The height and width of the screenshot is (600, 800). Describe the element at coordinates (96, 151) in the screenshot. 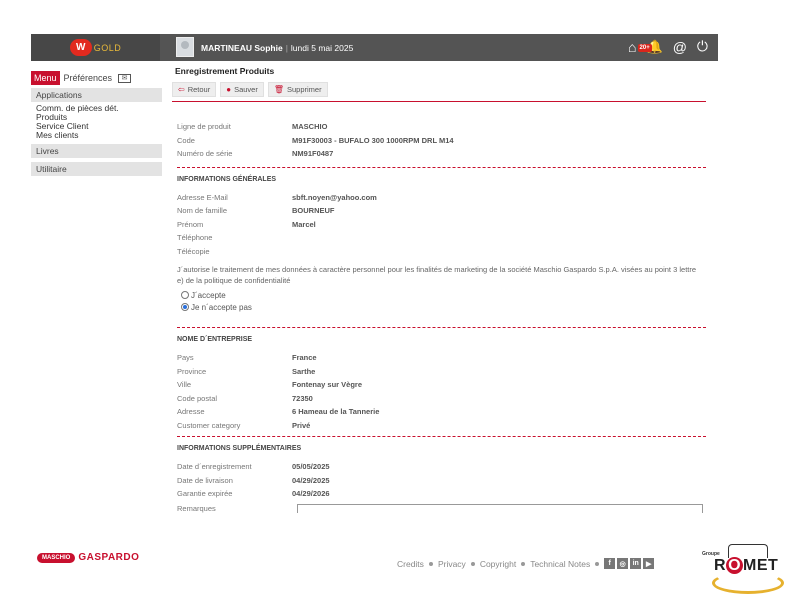

I see `sidebar-section-books: Livres` at that location.